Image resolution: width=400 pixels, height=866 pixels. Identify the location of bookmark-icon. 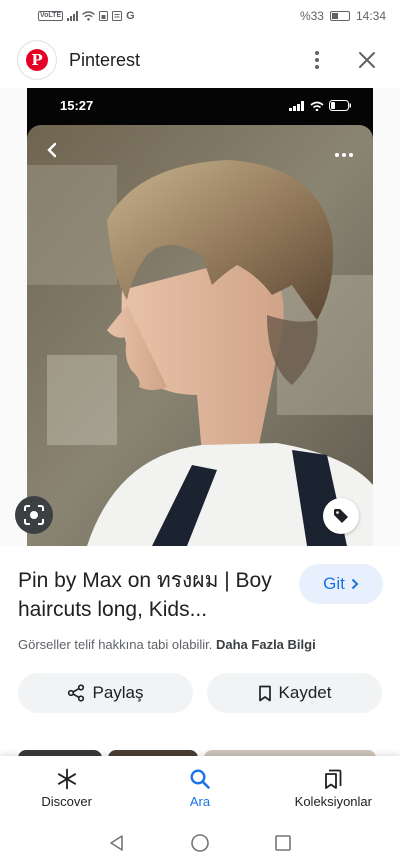
(264, 693).